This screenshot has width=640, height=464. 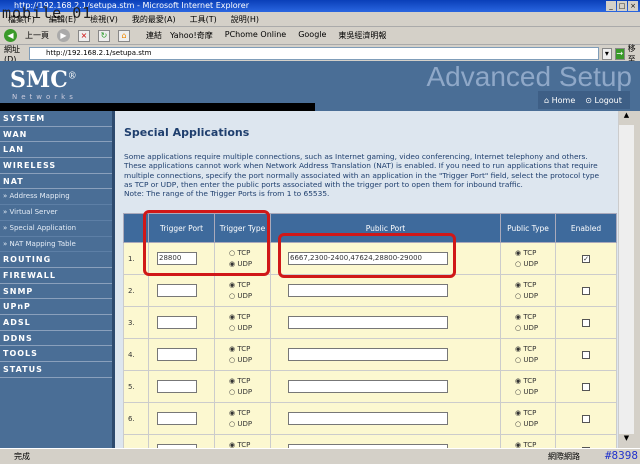 What do you see at coordinates (136, 322) in the screenshot?
I see `row-number: 3.` at bounding box center [136, 322].